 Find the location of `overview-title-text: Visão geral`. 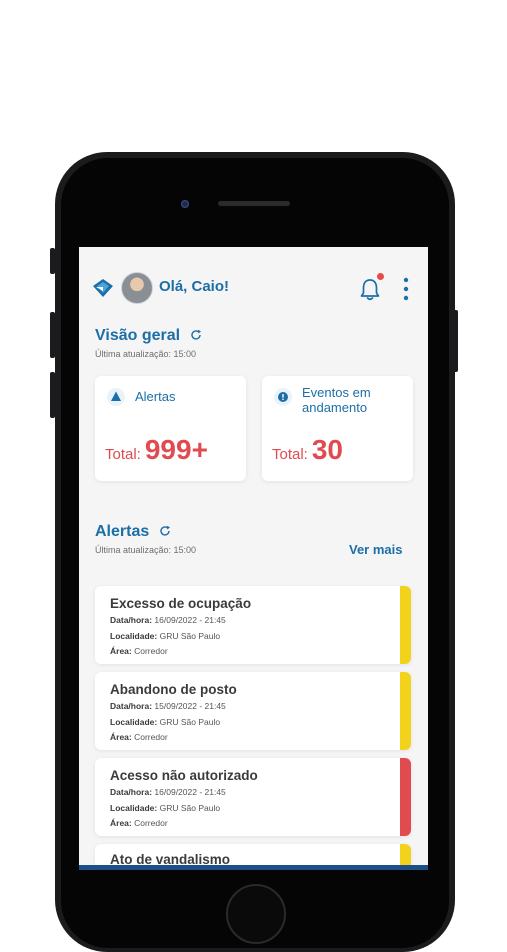

overview-title-text: Visão geral is located at coordinates (138, 335).